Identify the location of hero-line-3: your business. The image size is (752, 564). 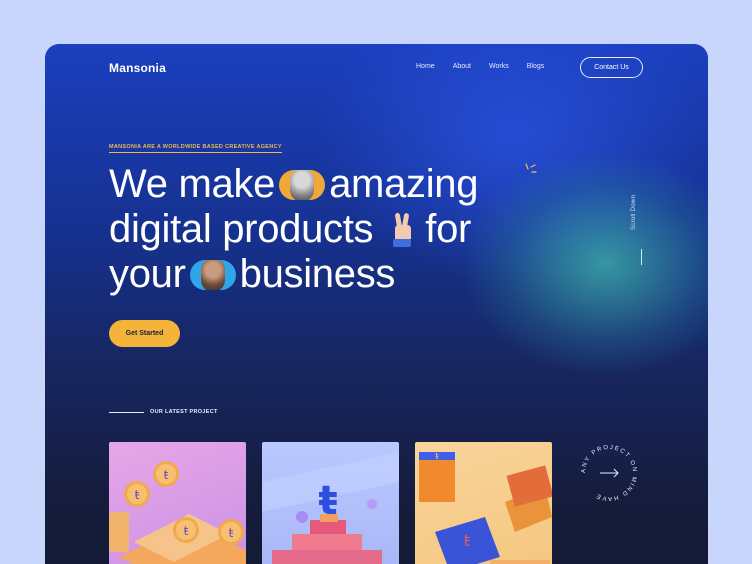
(293, 274).